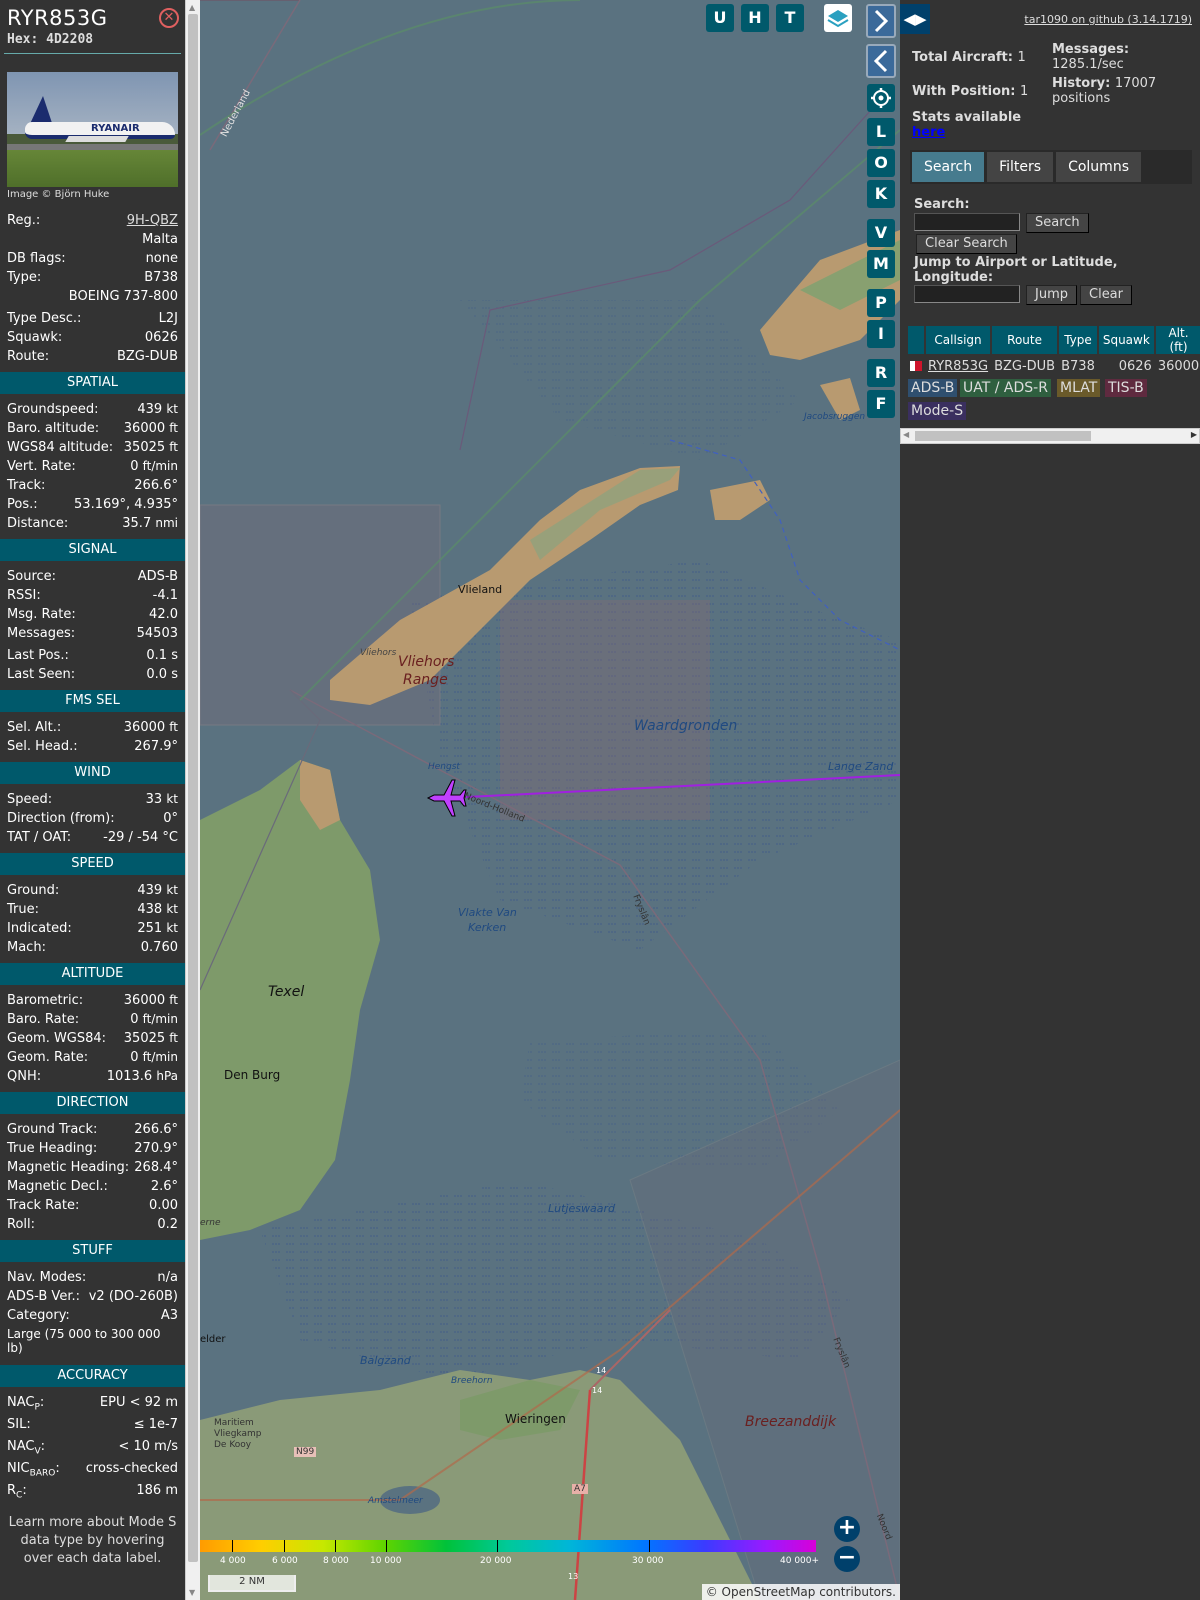  What do you see at coordinates (157, 1490) in the screenshot?
I see `detail-value-number: 186 m` at bounding box center [157, 1490].